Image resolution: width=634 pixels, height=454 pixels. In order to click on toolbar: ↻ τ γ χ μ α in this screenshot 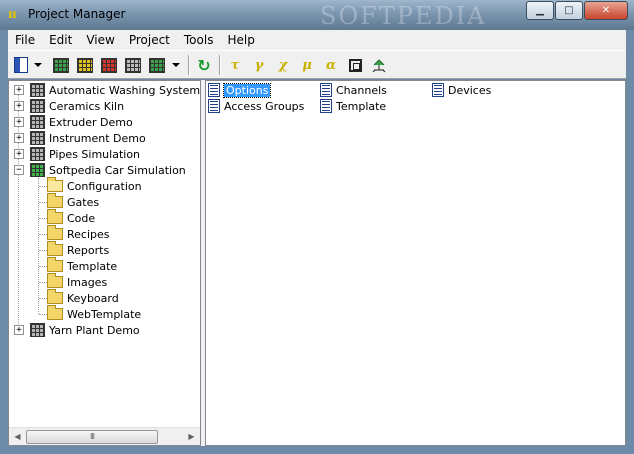, I will do `click(317, 64)`.